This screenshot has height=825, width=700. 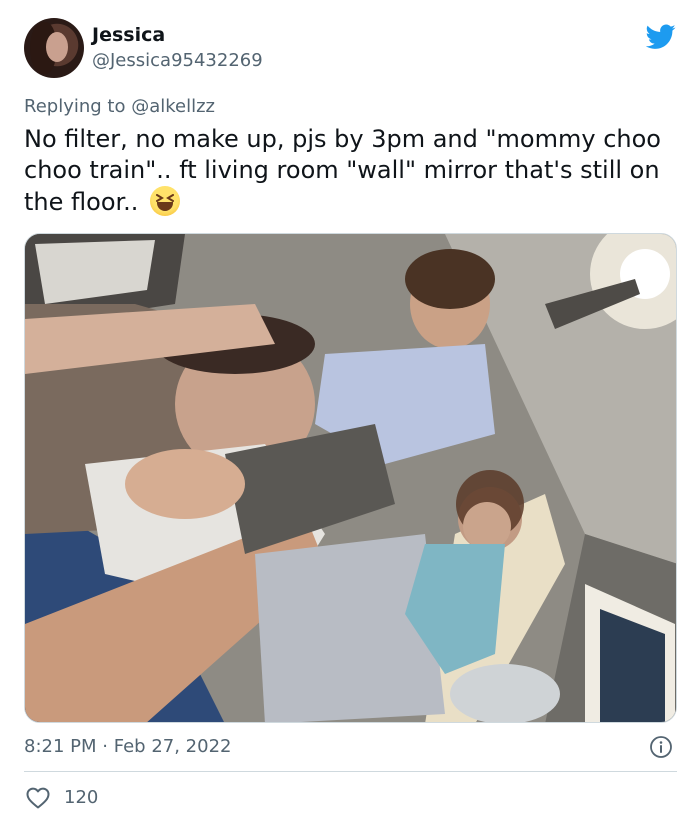 I want to click on replying-prefix: Replying to, so click(x=75, y=106).